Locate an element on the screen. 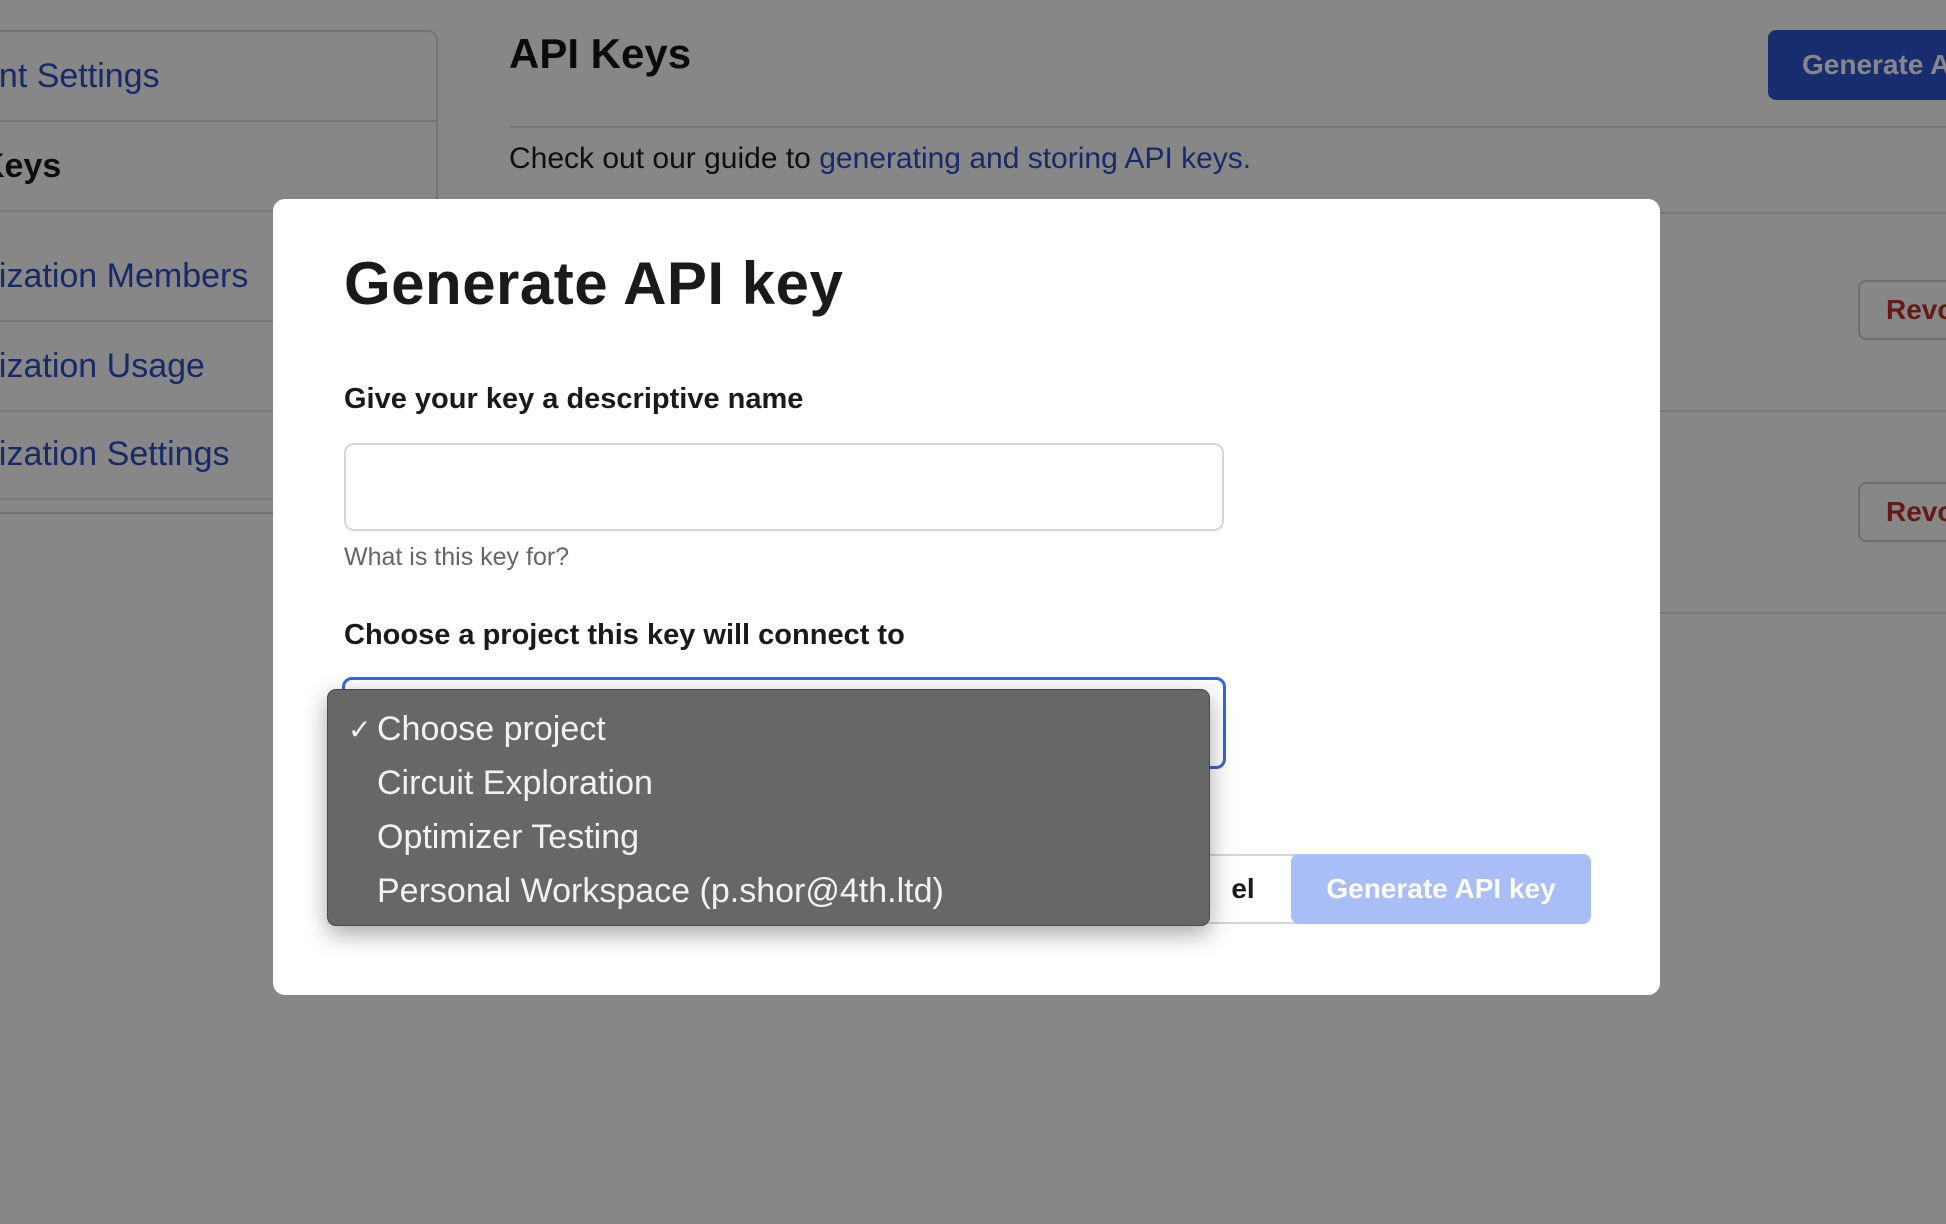 The image size is (1946, 1224). option-label: Circuit Exploration is located at coordinates (515, 782).